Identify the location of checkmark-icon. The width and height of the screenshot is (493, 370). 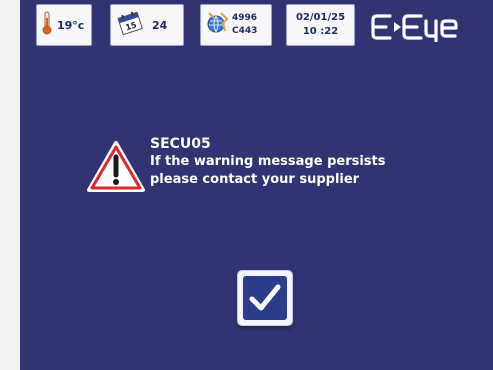
(265, 297).